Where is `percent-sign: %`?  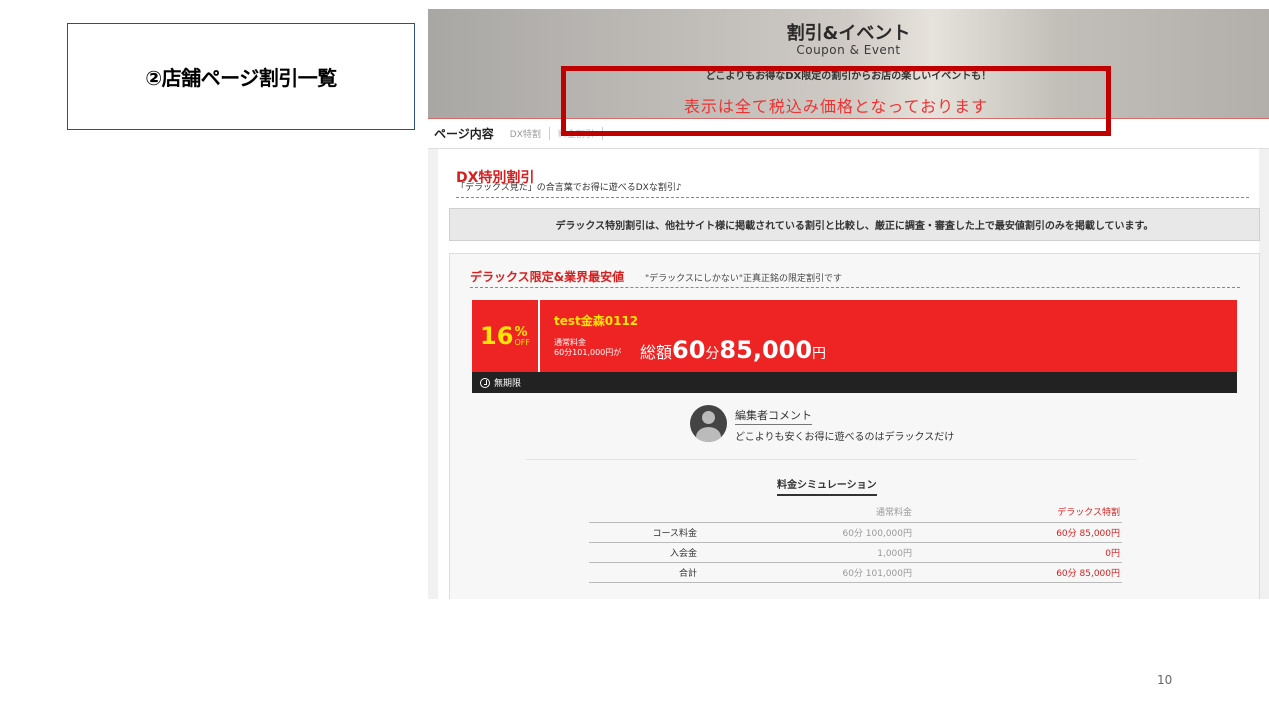 percent-sign: % is located at coordinates (521, 332).